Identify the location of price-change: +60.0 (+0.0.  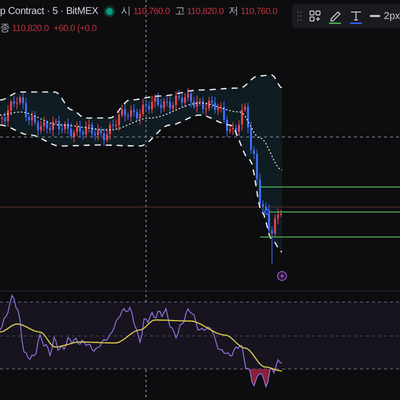
(75, 28).